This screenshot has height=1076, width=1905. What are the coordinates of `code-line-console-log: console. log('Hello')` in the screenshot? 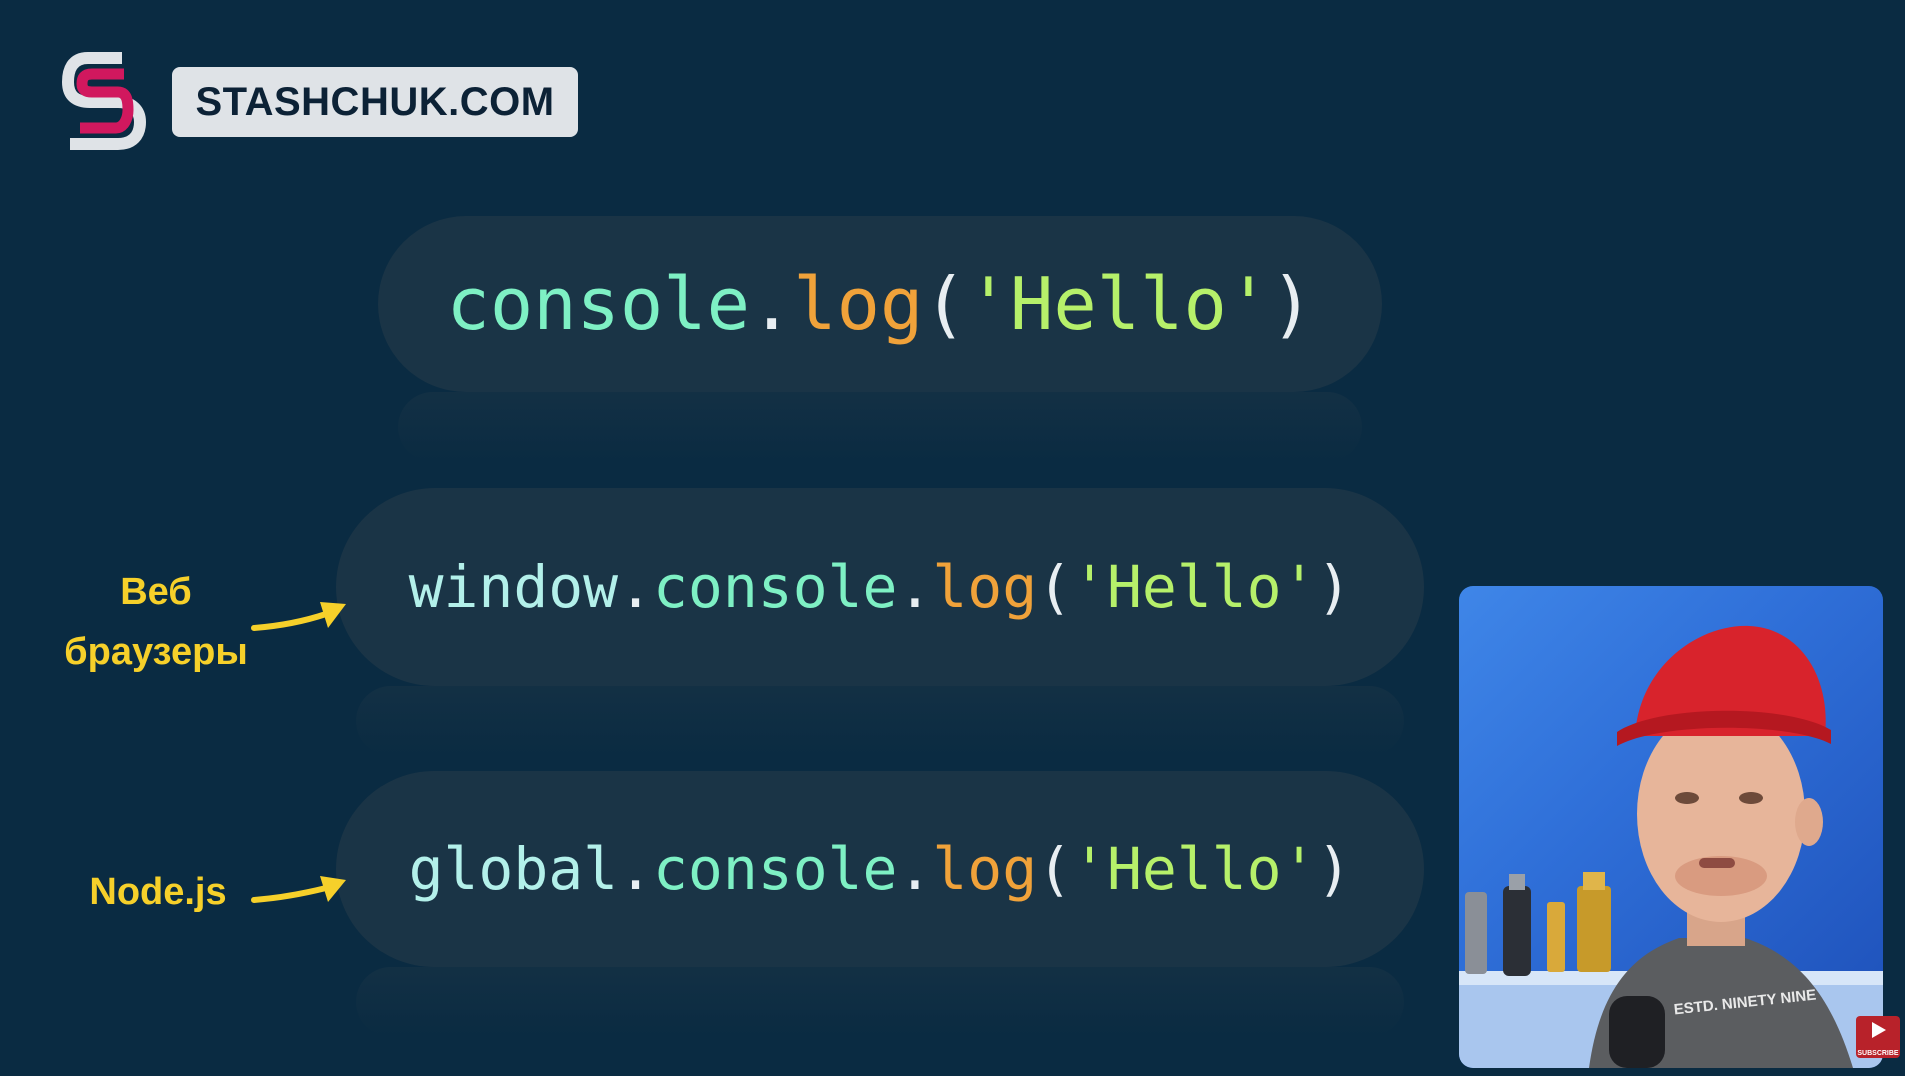 It's located at (880, 304).